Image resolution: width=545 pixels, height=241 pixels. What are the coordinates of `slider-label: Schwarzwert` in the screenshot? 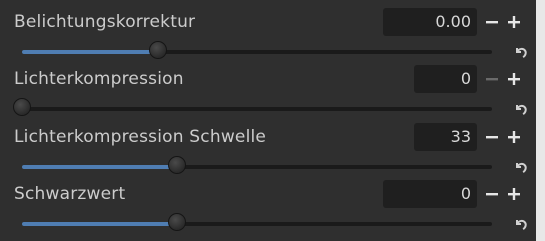 It's located at (70, 194).